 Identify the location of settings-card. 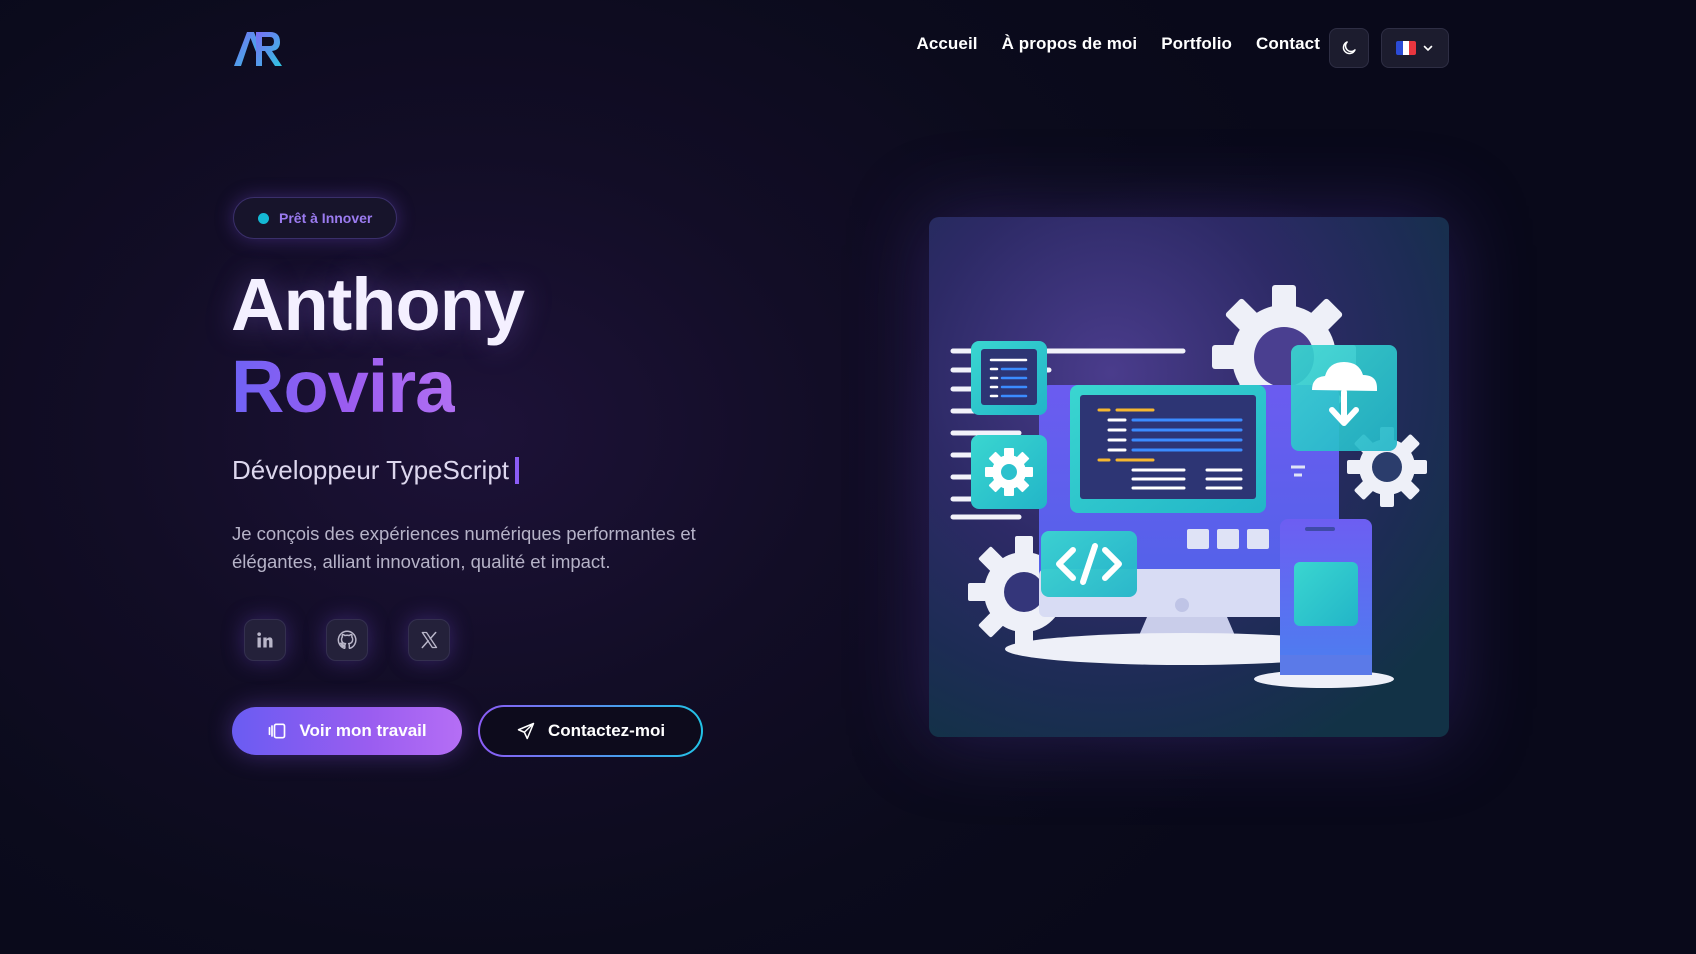
(1009, 472).